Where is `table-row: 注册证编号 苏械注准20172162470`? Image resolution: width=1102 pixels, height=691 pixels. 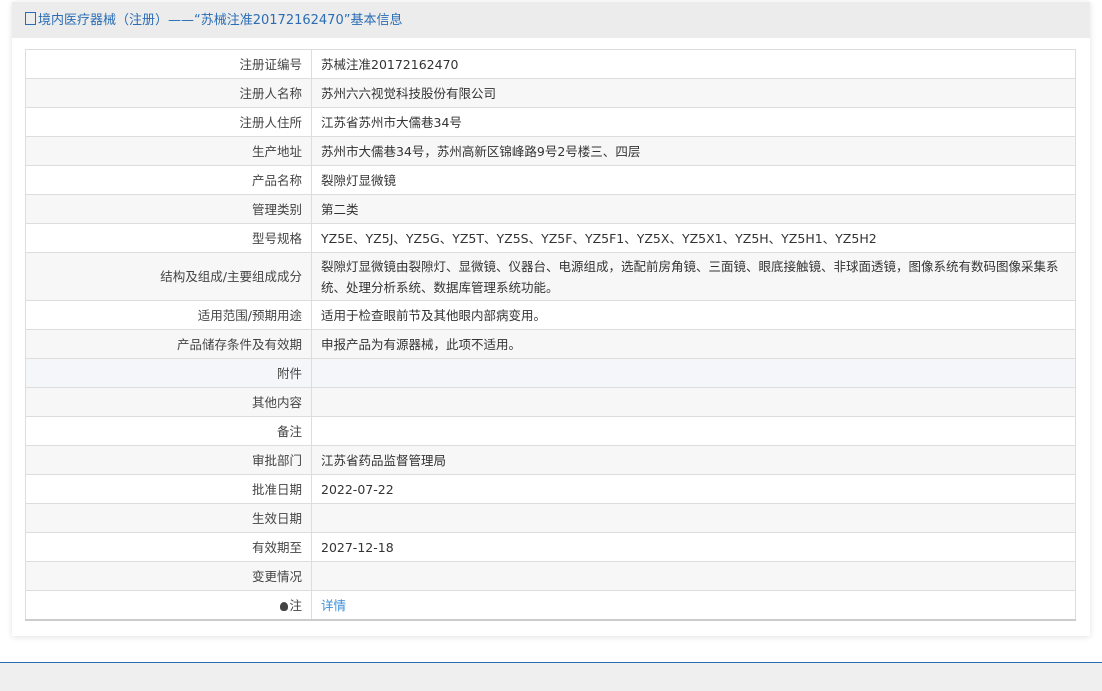
table-row: 注册证编号 苏械注准20172162470 is located at coordinates (550, 64).